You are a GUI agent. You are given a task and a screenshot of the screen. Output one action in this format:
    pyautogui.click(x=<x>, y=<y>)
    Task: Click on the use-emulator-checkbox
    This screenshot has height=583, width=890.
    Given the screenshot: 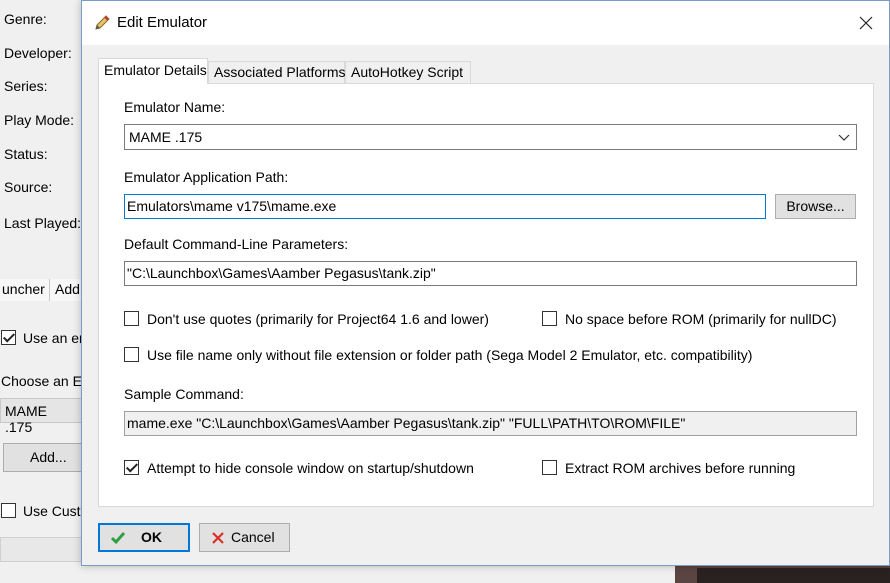 What is the action you would take?
    pyautogui.click(x=8, y=337)
    